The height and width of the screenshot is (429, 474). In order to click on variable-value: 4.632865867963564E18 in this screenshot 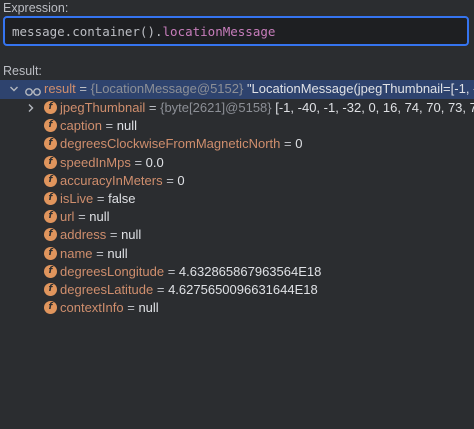, I will do `click(250, 271)`.